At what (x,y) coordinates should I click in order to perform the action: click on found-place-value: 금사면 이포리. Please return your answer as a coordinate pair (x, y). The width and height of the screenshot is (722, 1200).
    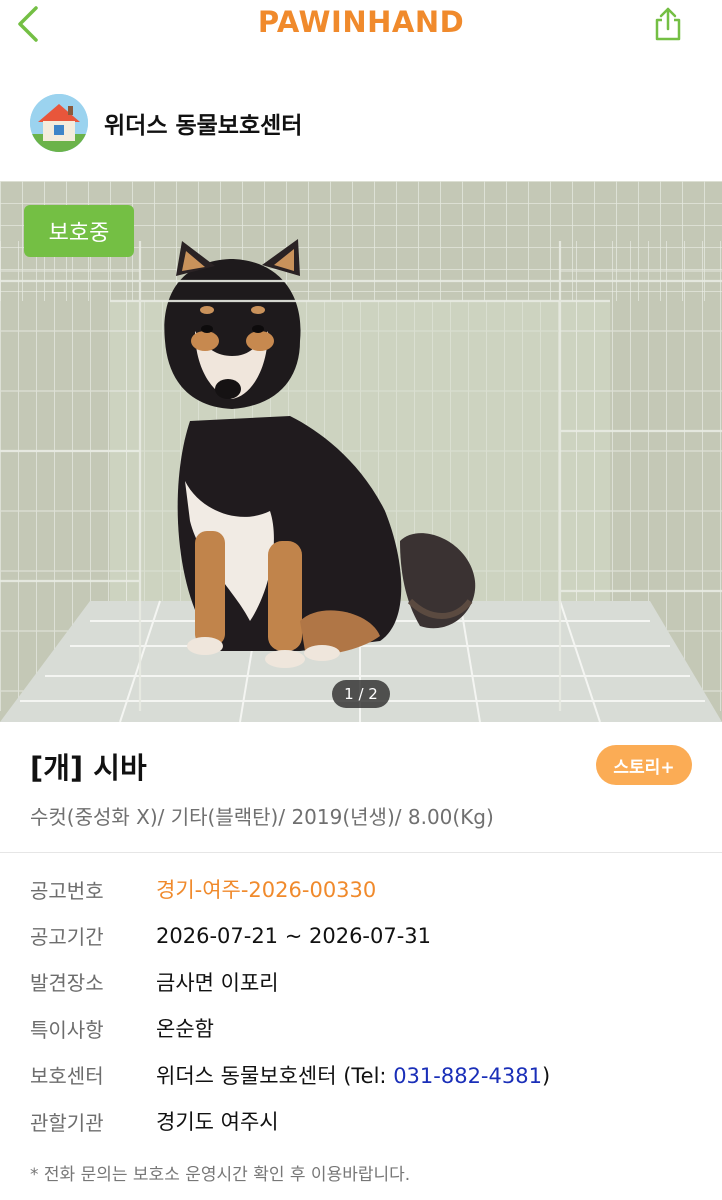
    Looking at the image, I should click on (217, 982).